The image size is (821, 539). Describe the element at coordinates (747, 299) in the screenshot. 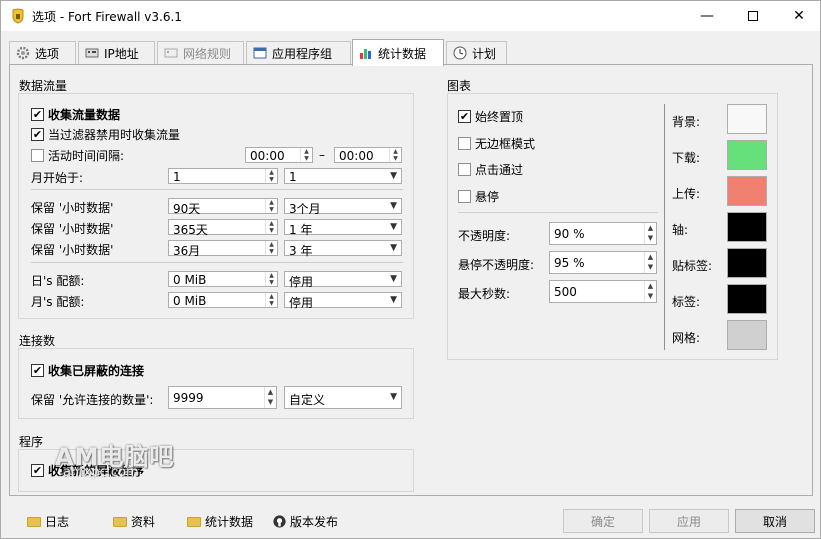

I see `label-color-button` at that location.